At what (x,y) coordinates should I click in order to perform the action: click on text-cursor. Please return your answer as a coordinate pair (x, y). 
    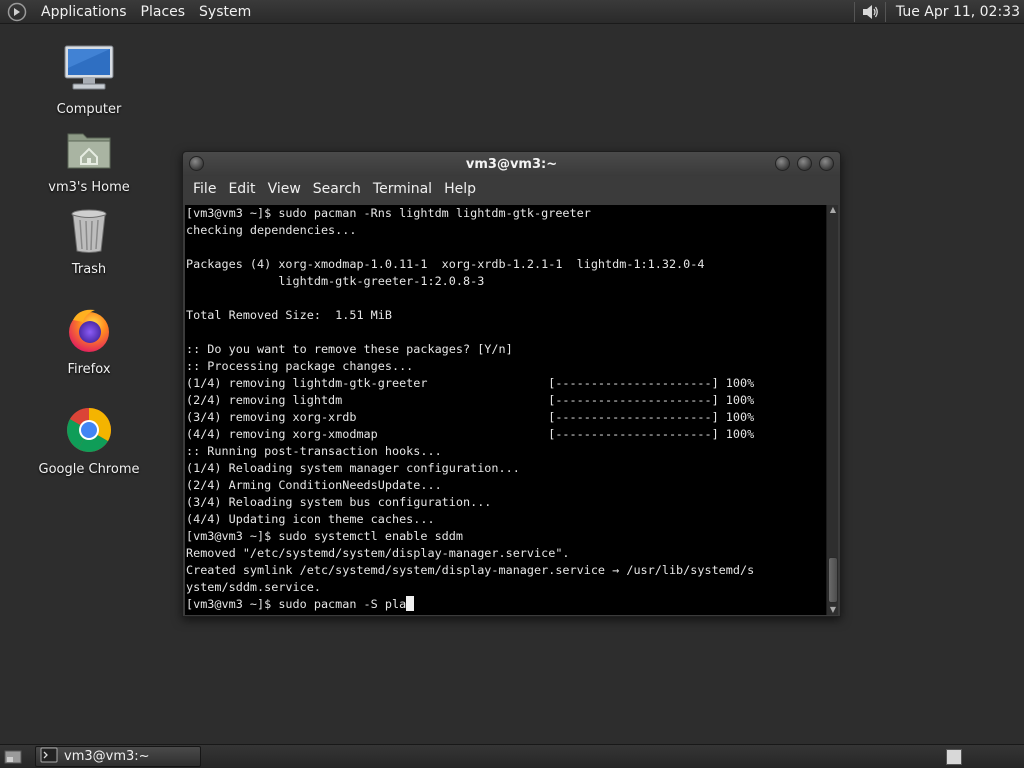
    Looking at the image, I should click on (410, 603).